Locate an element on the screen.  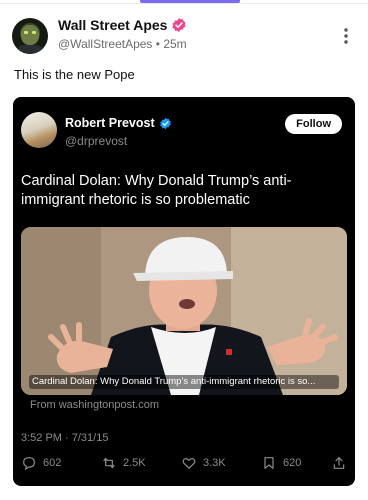
avatar-eye-right is located at coordinates (34, 32).